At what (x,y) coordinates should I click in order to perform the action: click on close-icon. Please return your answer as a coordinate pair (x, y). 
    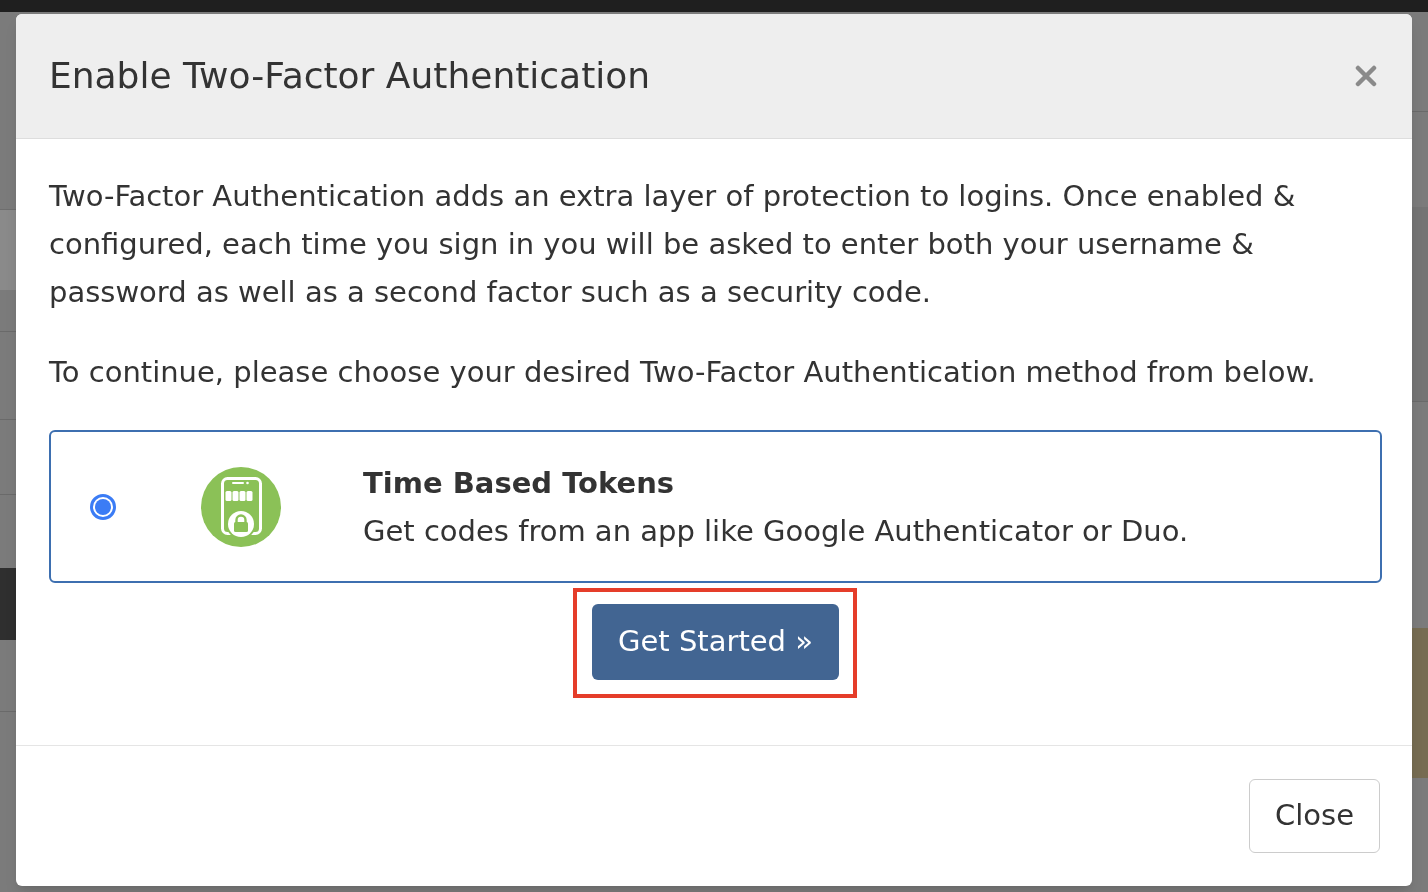
    Looking at the image, I should click on (1366, 76).